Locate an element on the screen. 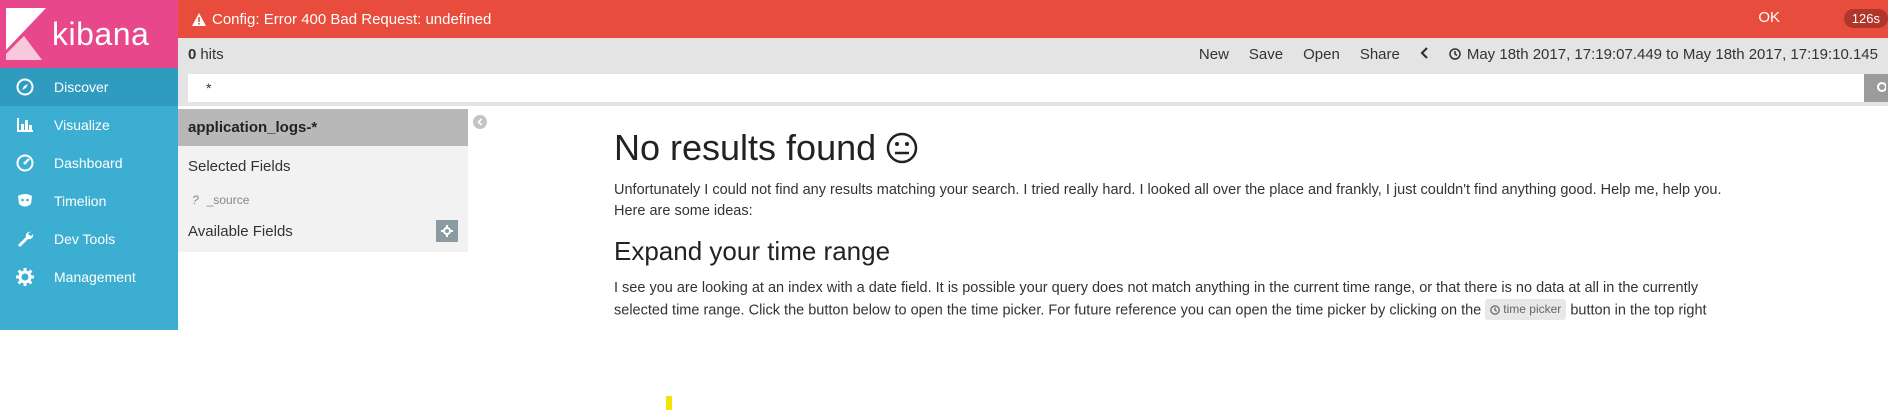  sidebar-item-dev-tools: Dev Tools is located at coordinates (89, 239).